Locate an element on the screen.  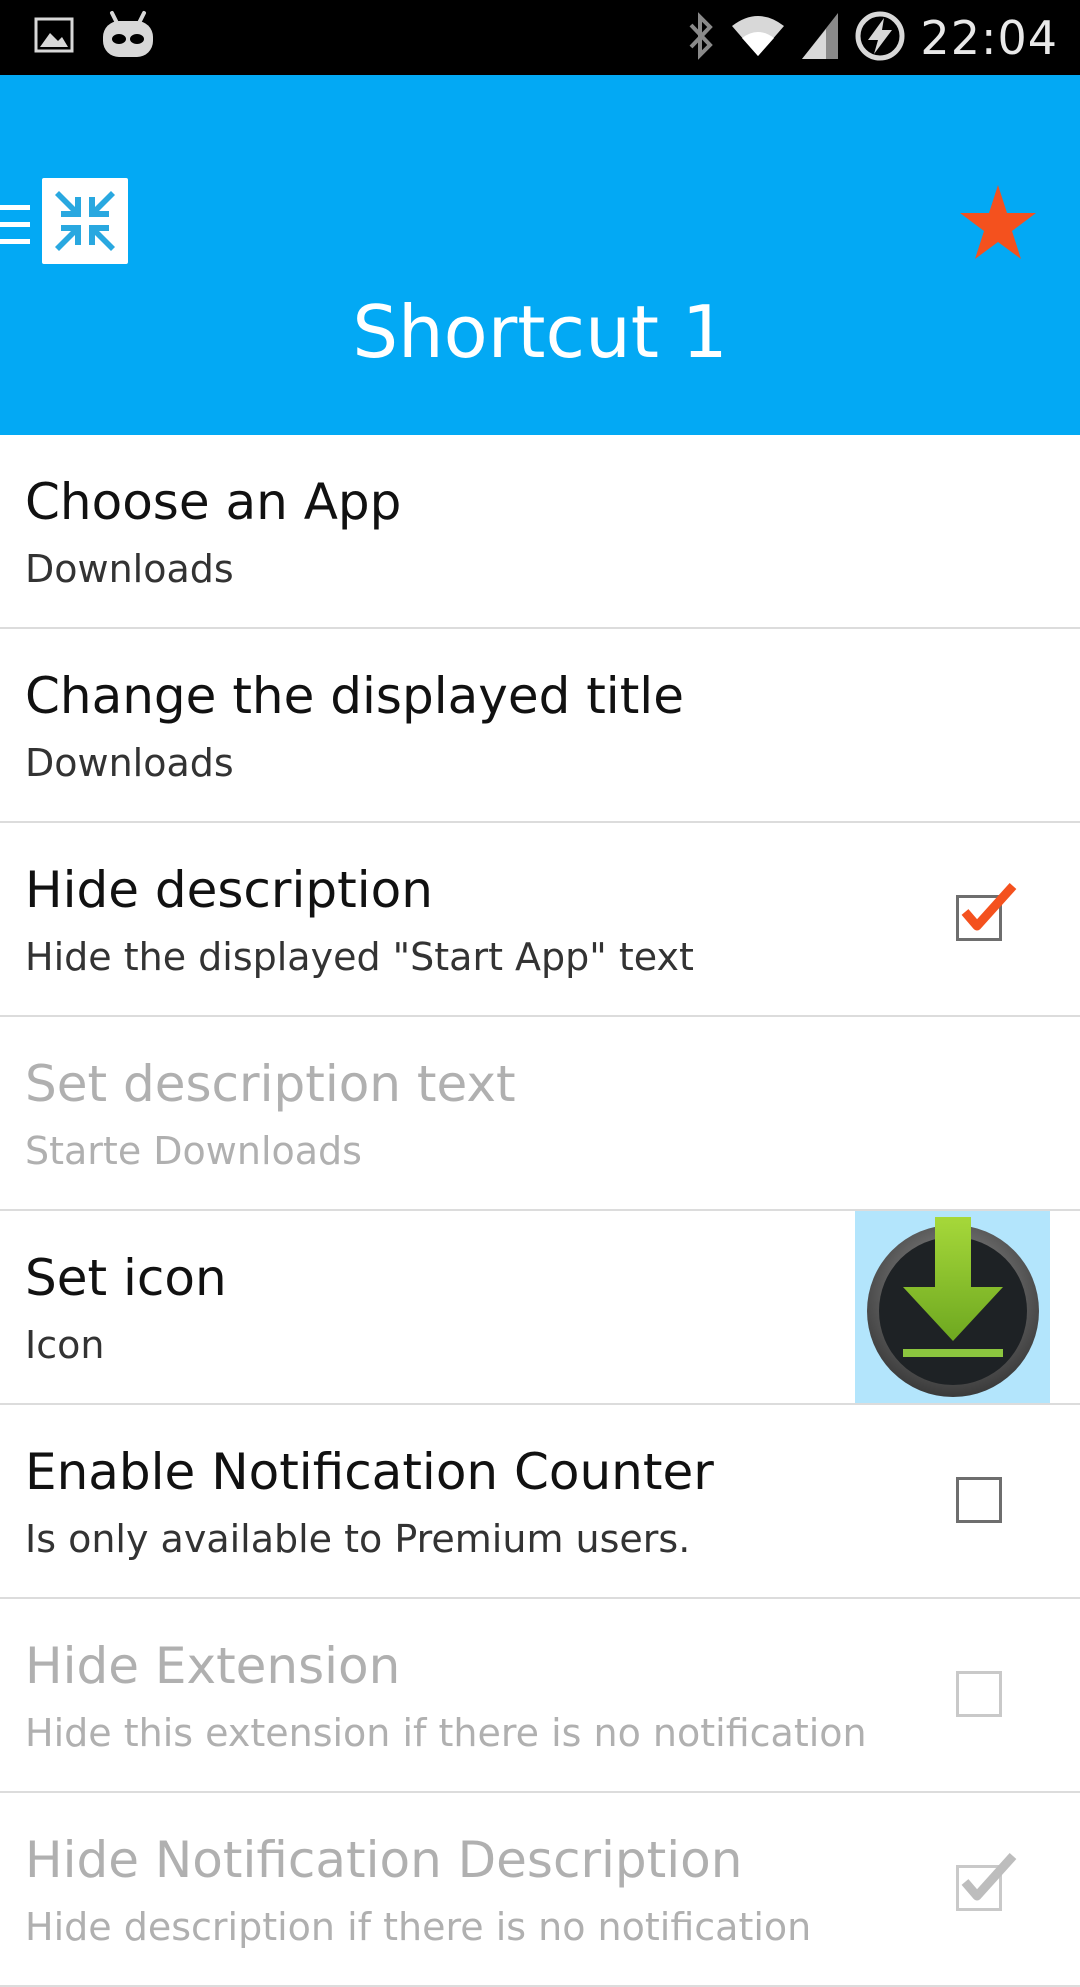
status-bar: 22:04 is located at coordinates (540, 37).